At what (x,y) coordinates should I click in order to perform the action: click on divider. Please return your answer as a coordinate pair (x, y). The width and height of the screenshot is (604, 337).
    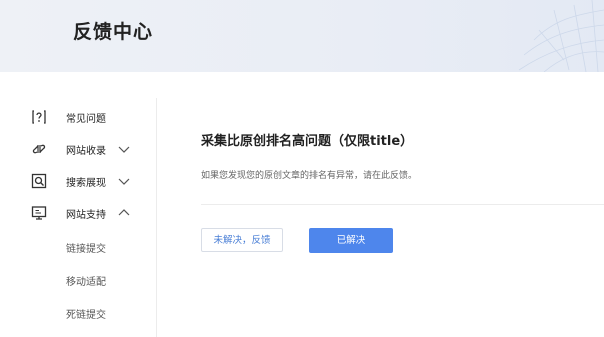
    Looking at the image, I should click on (402, 204).